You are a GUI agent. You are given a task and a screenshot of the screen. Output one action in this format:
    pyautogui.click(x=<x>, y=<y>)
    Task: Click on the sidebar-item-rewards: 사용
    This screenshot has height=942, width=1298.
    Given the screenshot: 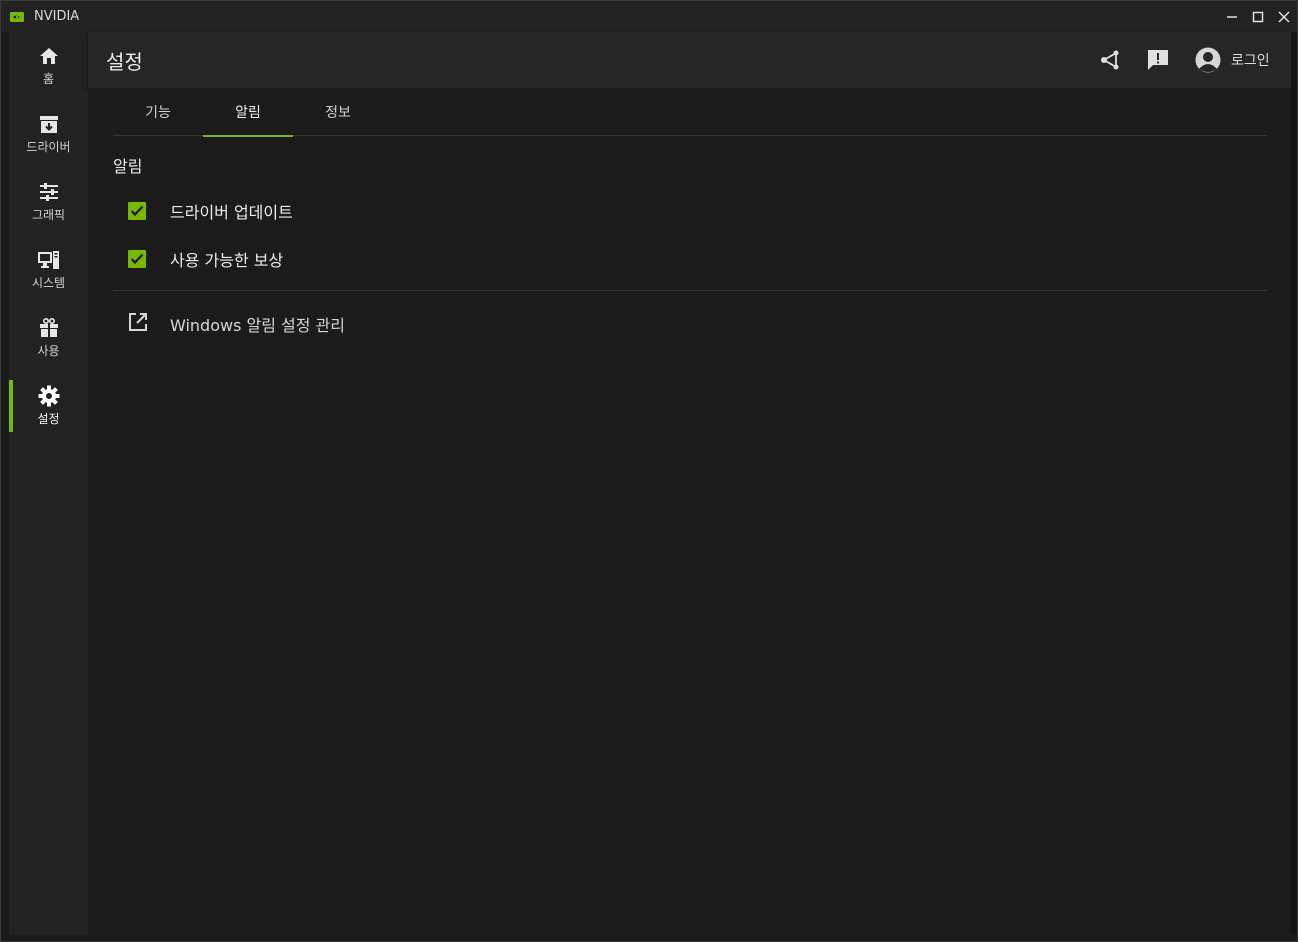 What is the action you would take?
    pyautogui.click(x=48, y=338)
    